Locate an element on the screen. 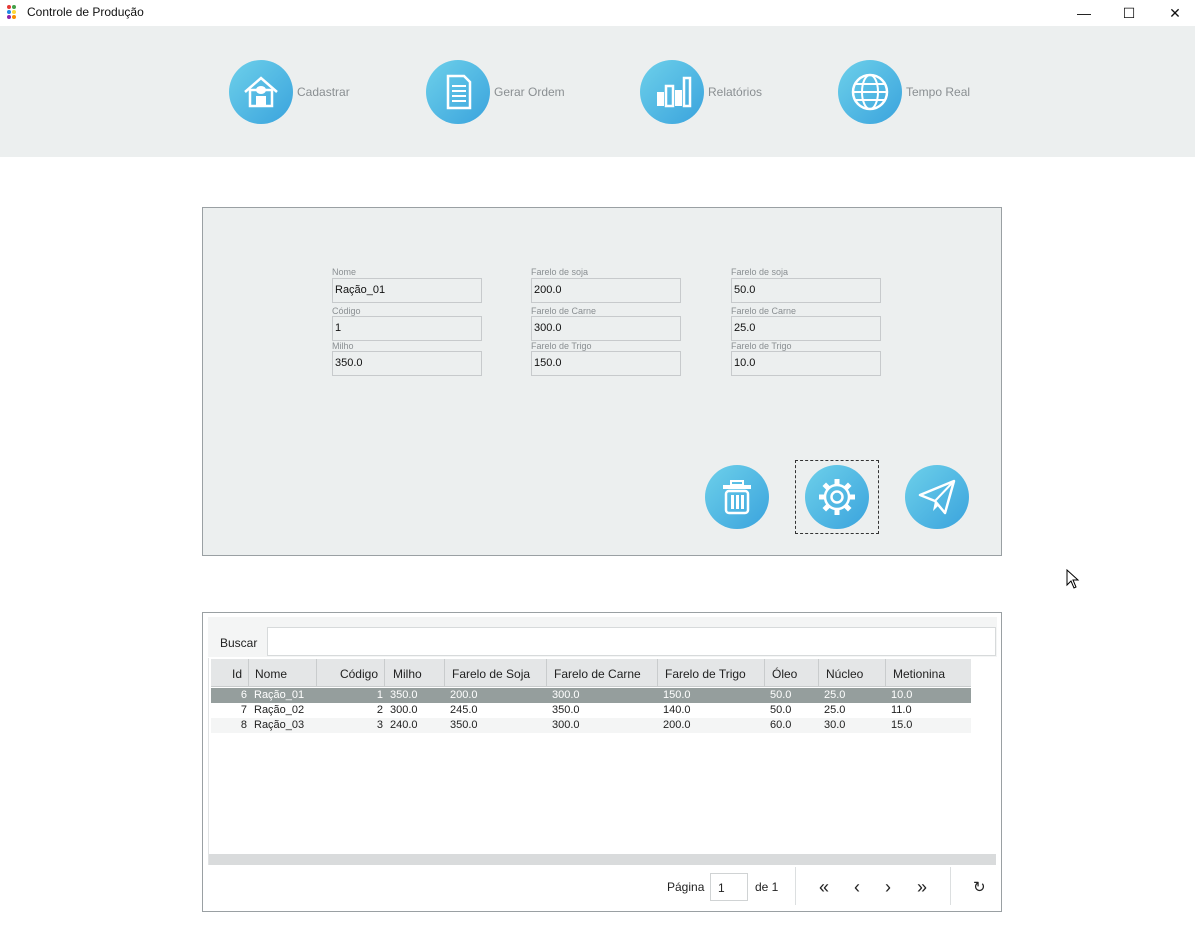 The width and height of the screenshot is (1195, 925). cell-metionina: 11.0 is located at coordinates (901, 710).